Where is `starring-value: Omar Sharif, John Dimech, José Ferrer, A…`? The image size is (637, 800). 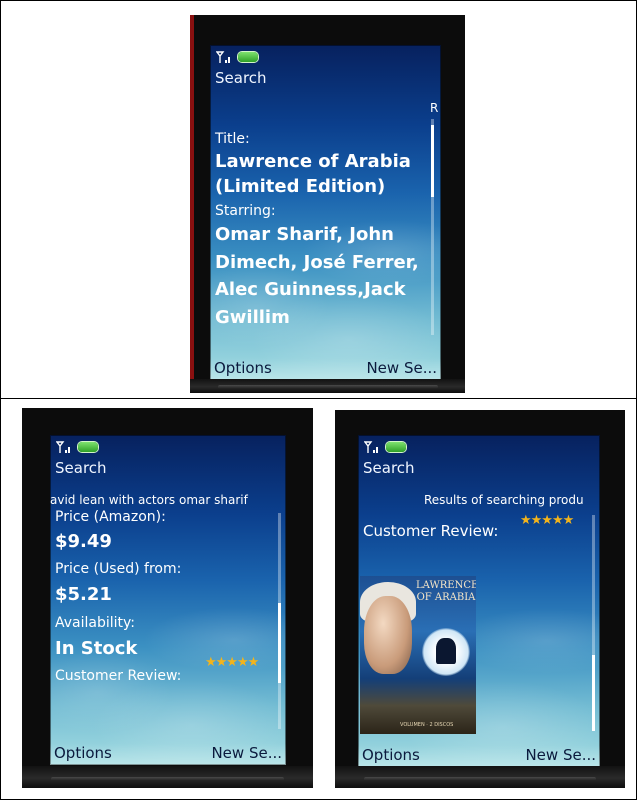 starring-value: Omar Sharif, John Dimech, José Ferrer, A… is located at coordinates (317, 276).